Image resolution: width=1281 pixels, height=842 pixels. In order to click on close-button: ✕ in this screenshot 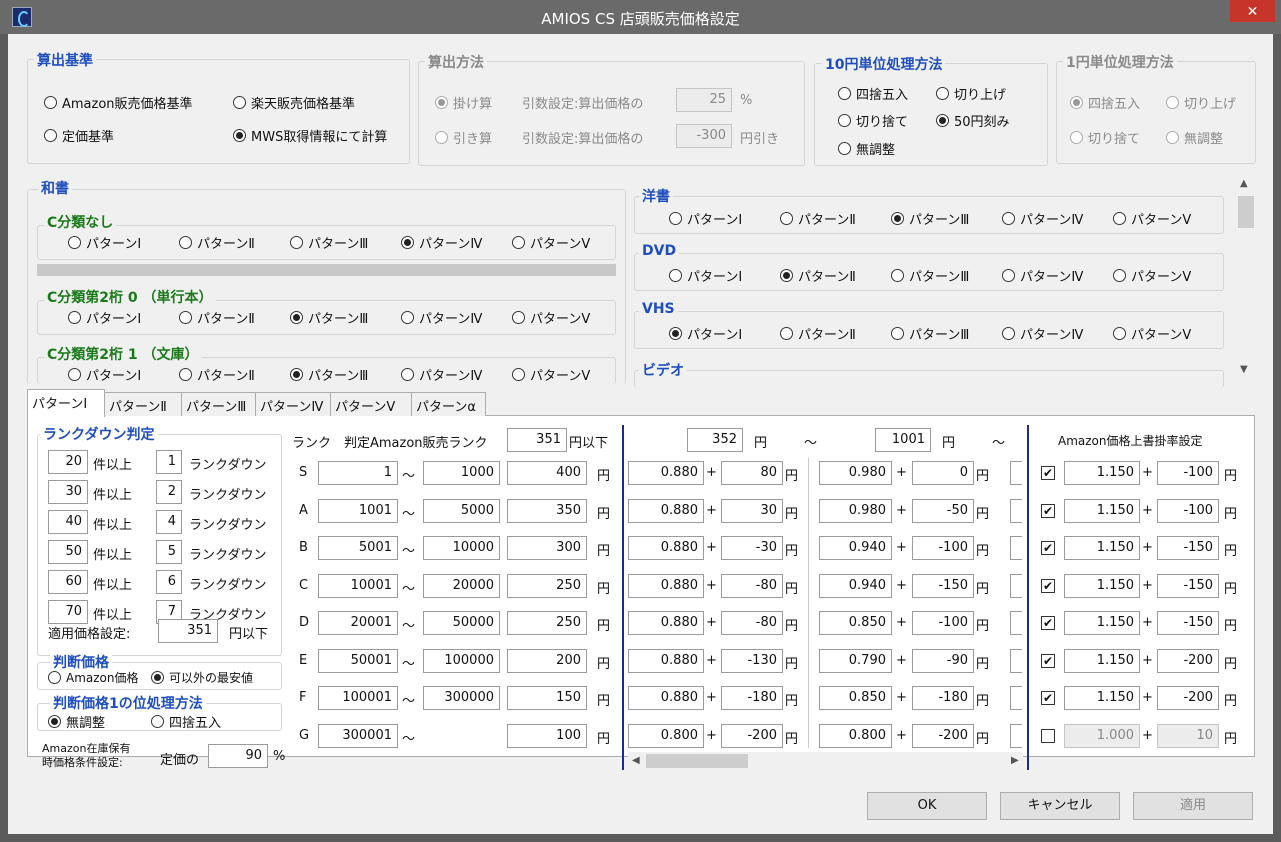, I will do `click(1252, 11)`.